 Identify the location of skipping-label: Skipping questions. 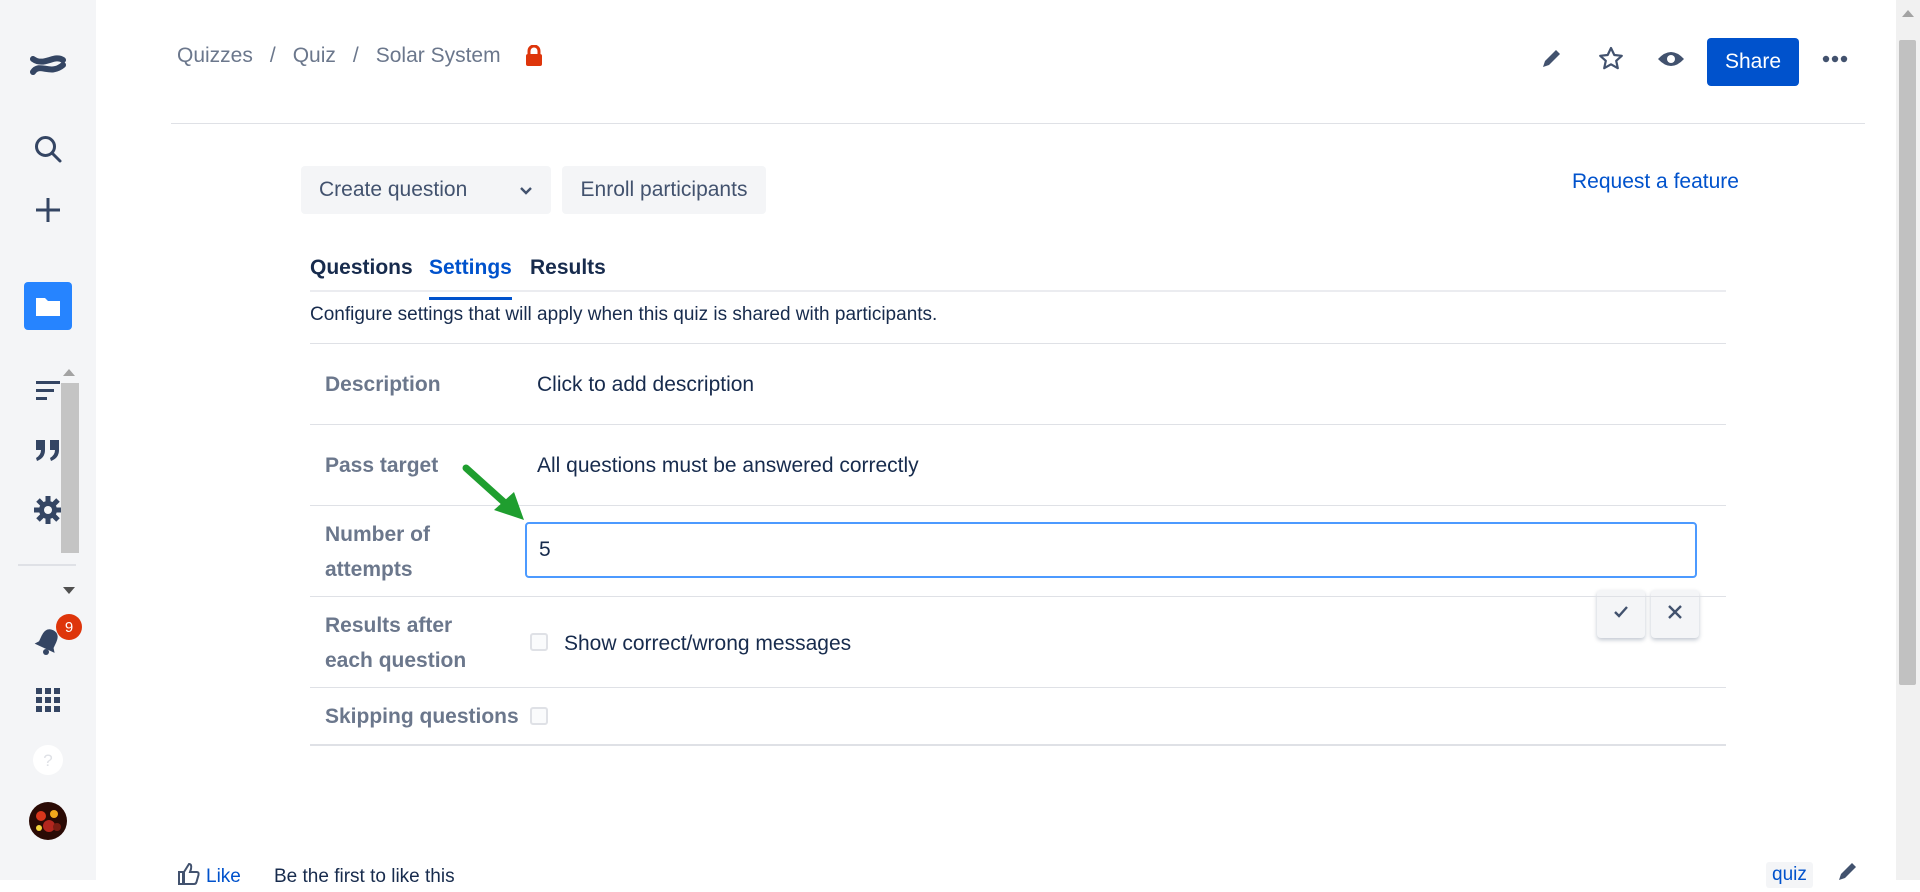
(422, 716).